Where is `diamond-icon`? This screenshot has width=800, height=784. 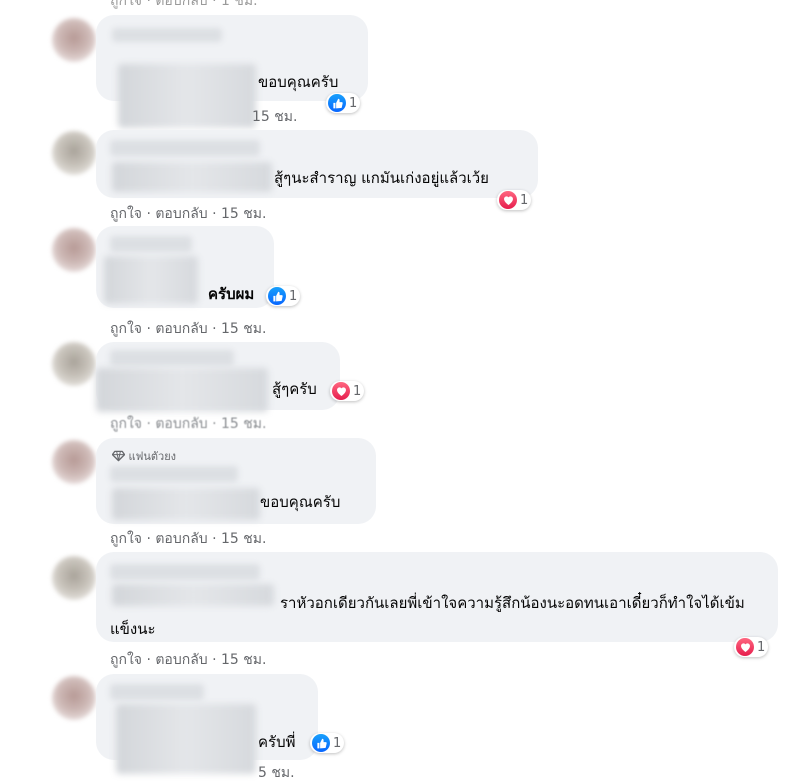 diamond-icon is located at coordinates (118, 457).